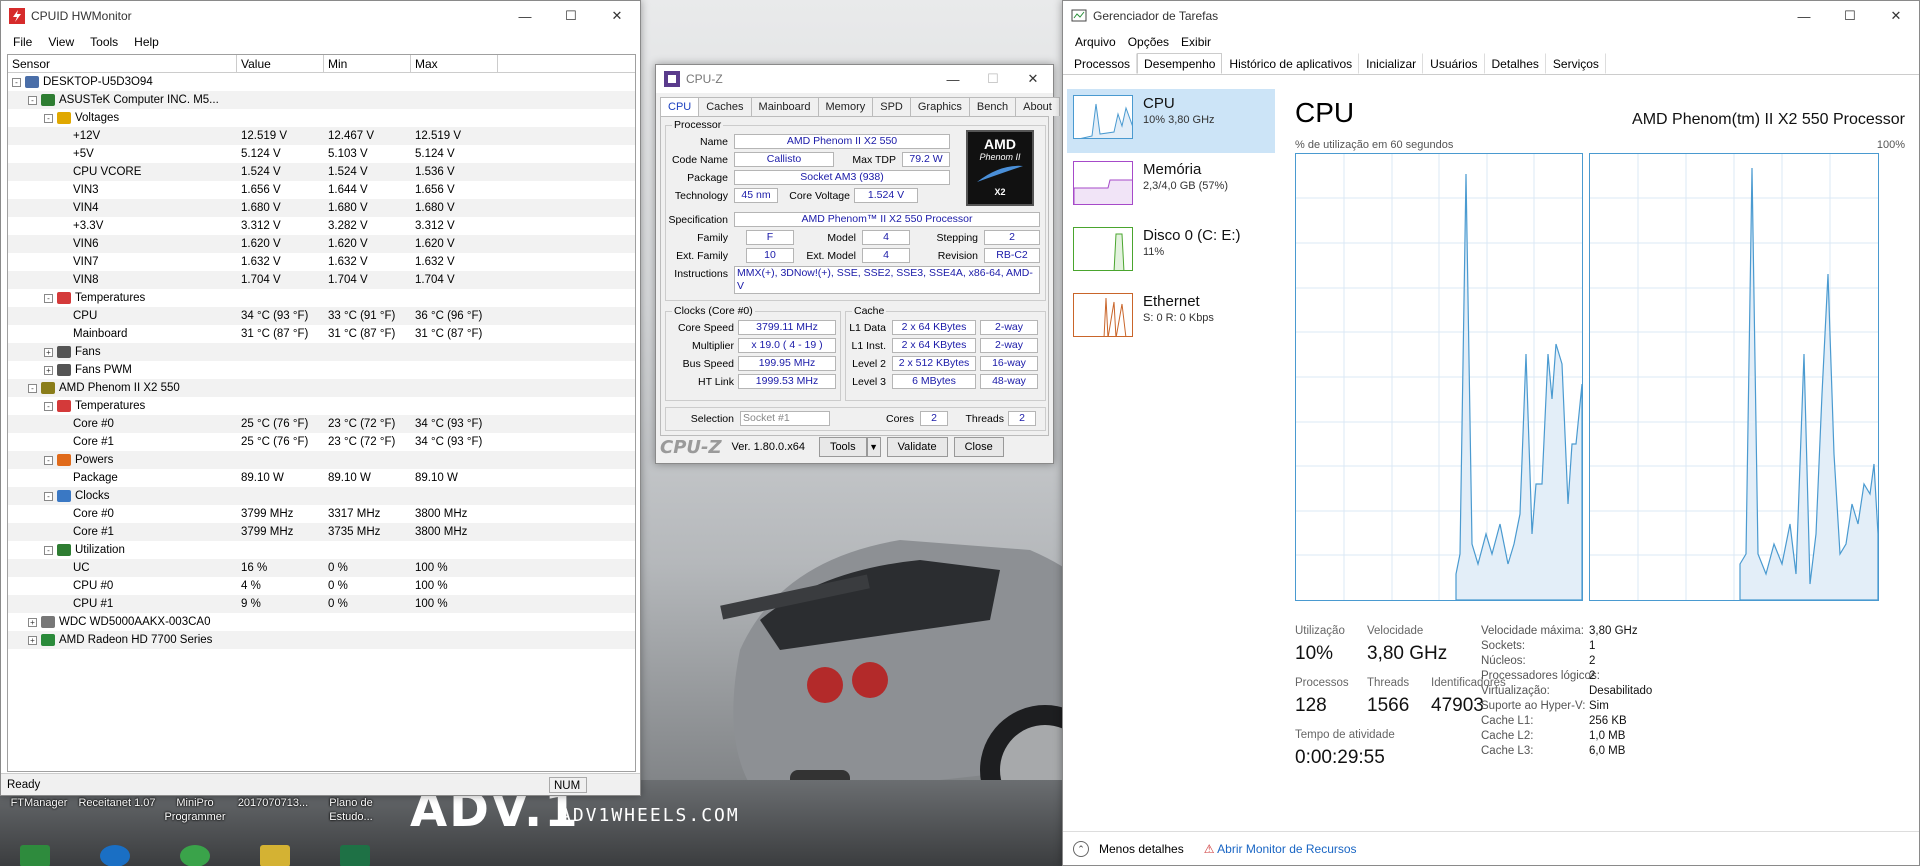  Describe the element at coordinates (784, 106) in the screenshot. I see `tab-mainboard: Mainboard` at that location.